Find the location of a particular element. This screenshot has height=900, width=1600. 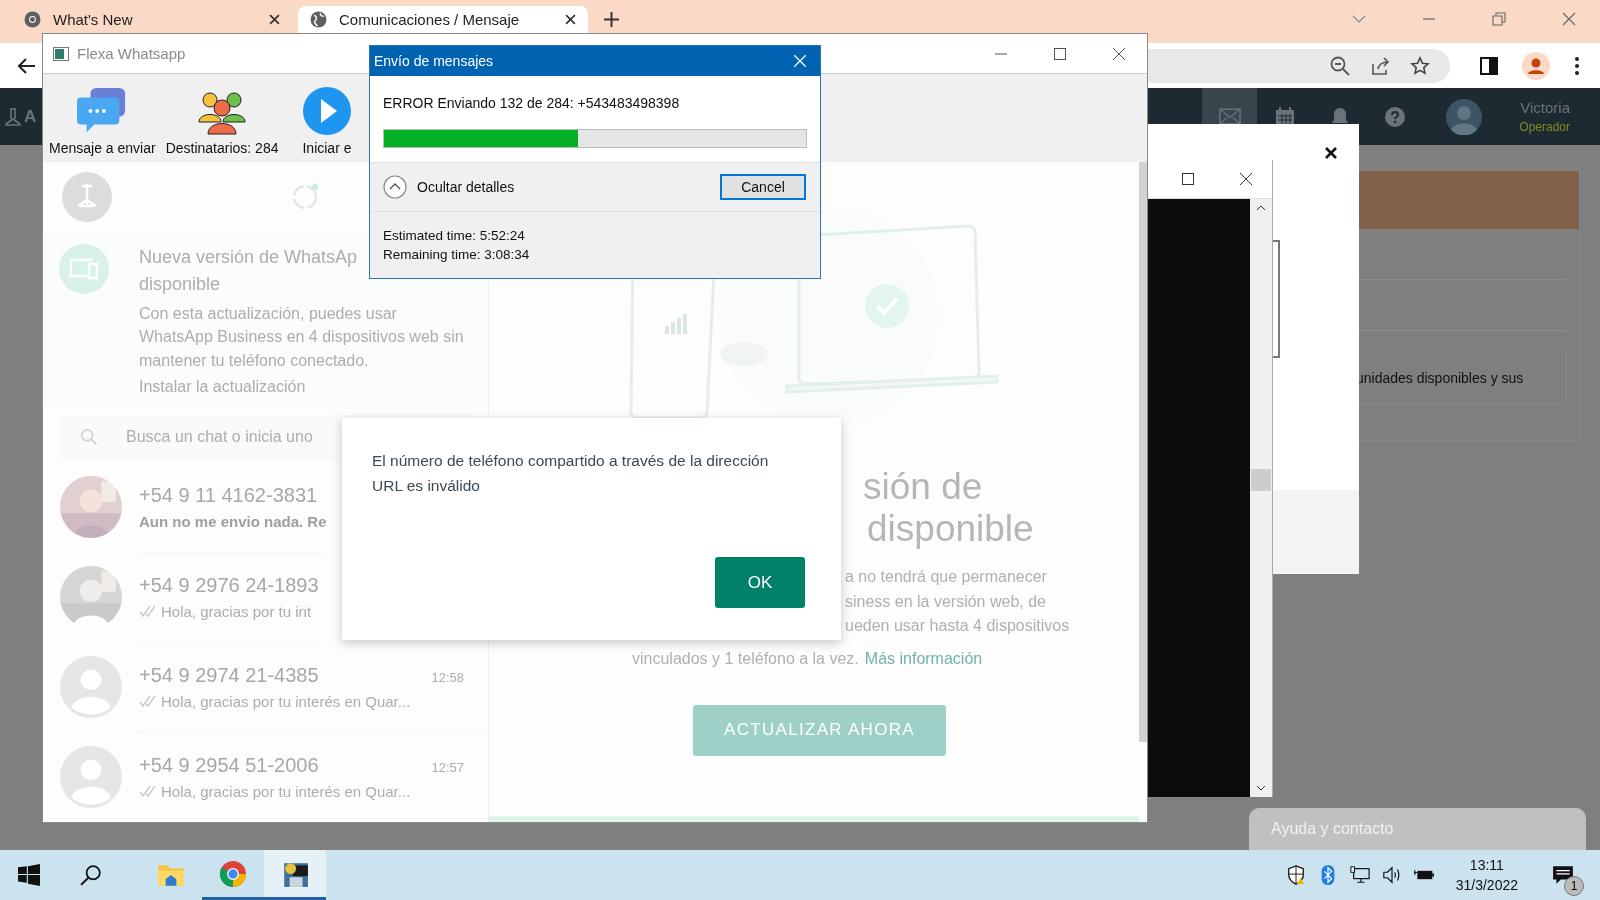

chat-name: +54 9 11 4162-3831 is located at coordinates (228, 495).